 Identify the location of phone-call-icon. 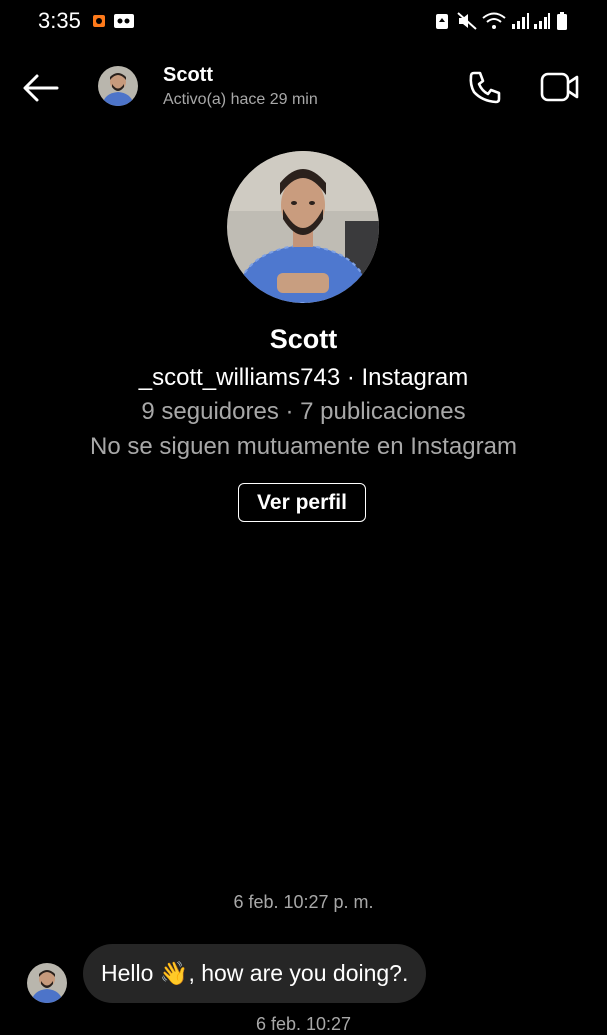
(485, 87).